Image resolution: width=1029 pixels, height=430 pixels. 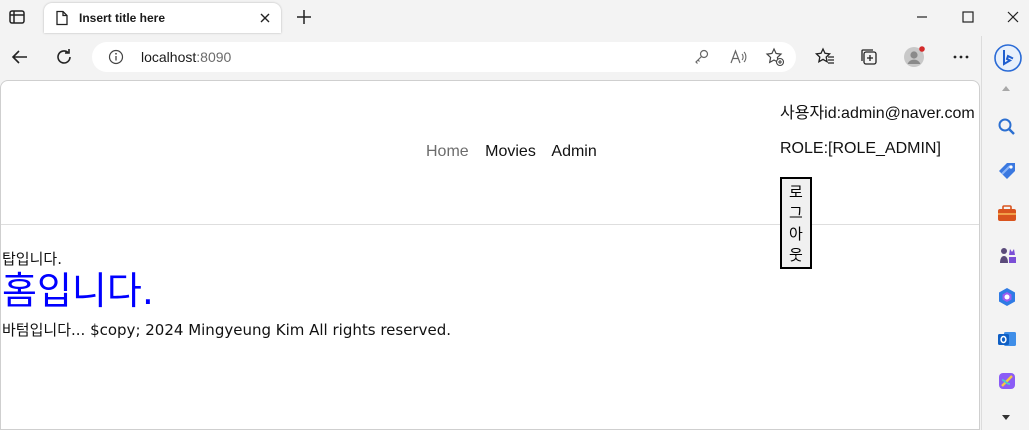 I want to click on browser-tab: Insert title here, so click(x=162, y=18).